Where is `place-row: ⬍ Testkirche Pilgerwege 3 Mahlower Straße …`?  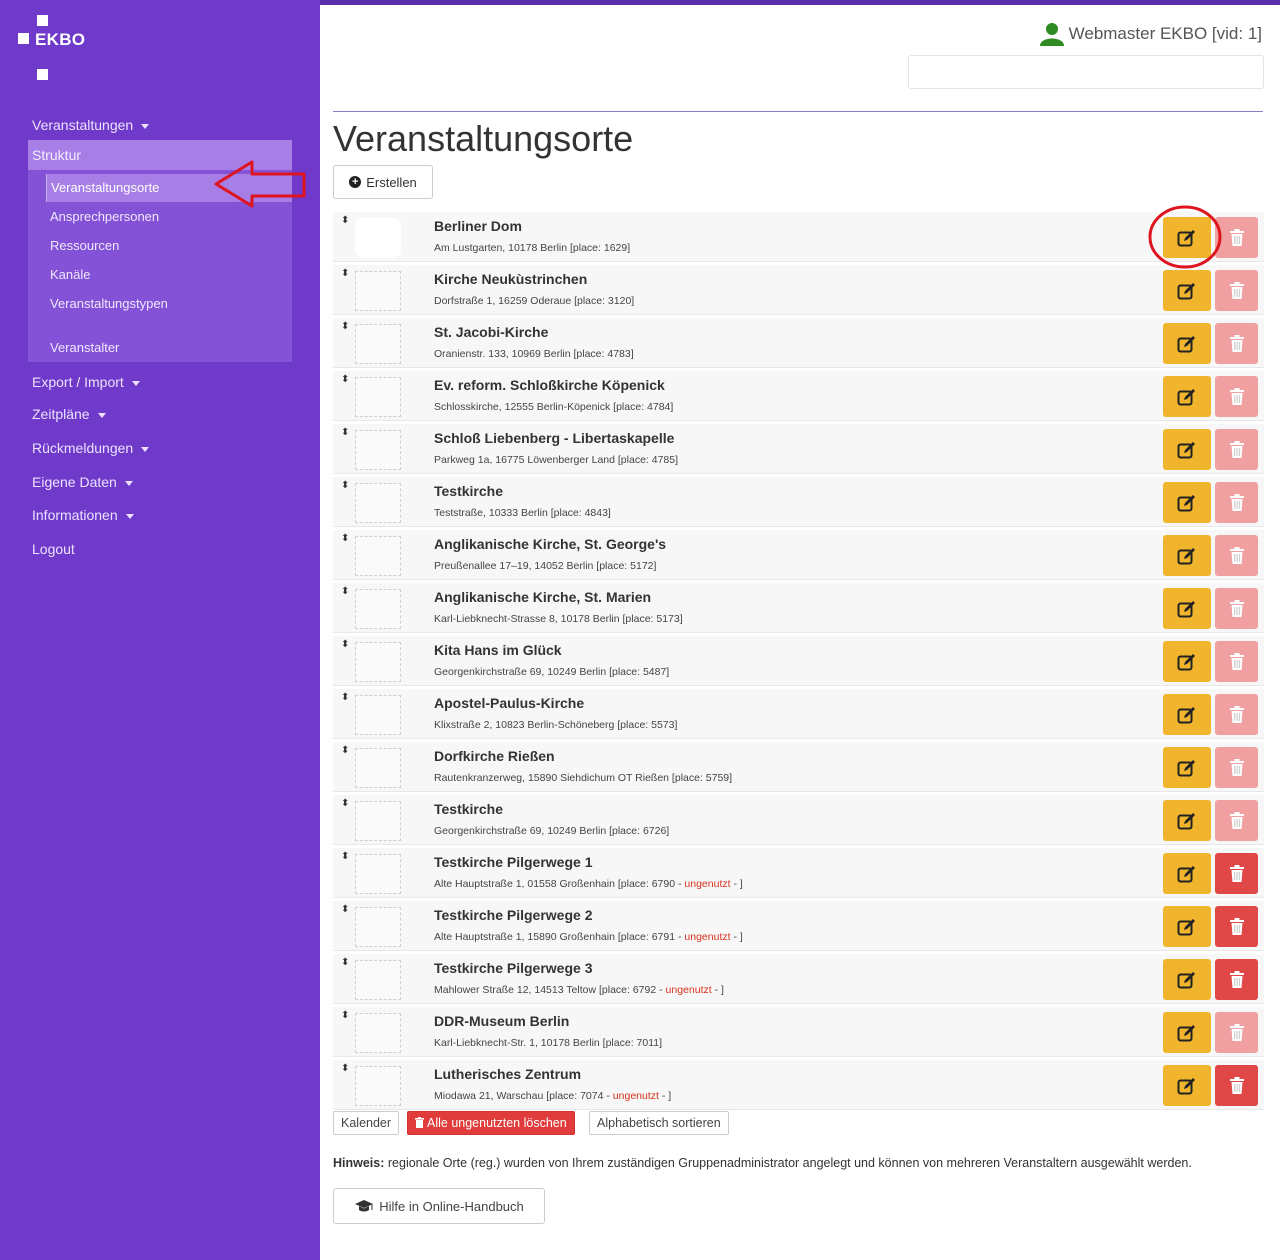
place-row: ⬍ Testkirche Pilgerwege 3 Mahlower Straße … is located at coordinates (798, 979).